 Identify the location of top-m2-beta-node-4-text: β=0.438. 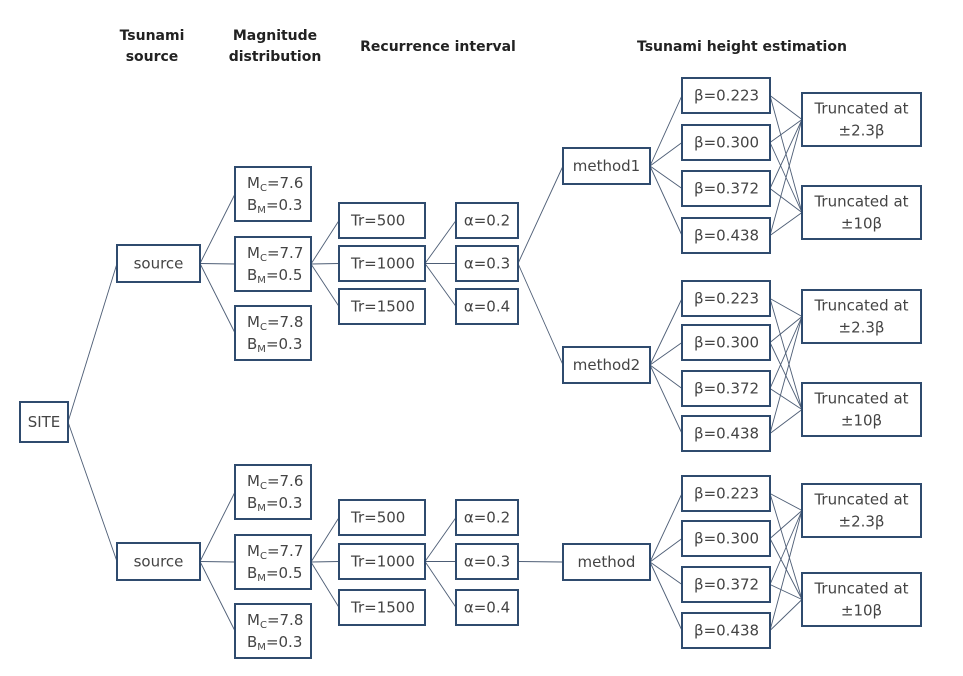
(726, 434).